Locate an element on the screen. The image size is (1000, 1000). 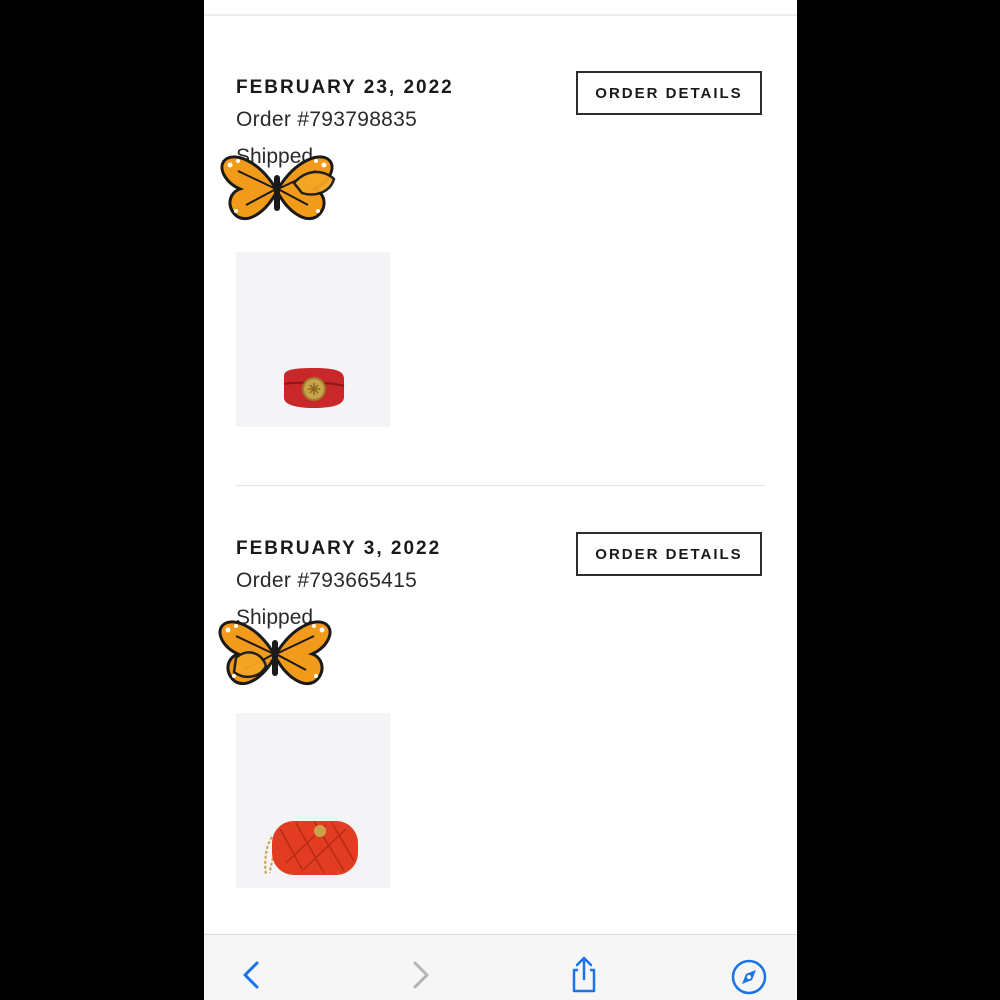
forward-arrow-icon is located at coordinates (420, 975).